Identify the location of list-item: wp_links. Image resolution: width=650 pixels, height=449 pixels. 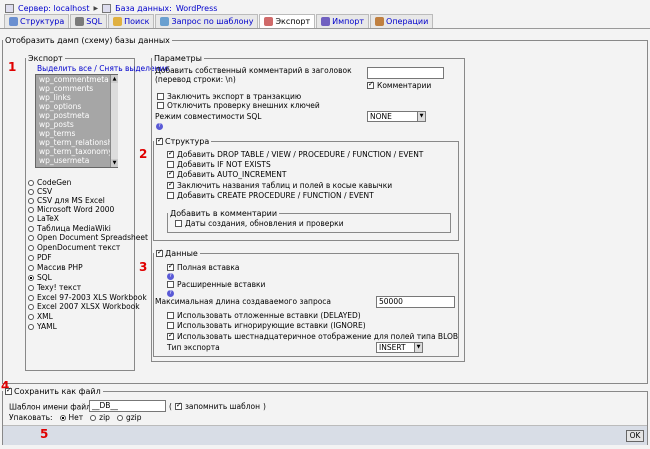
(76, 97).